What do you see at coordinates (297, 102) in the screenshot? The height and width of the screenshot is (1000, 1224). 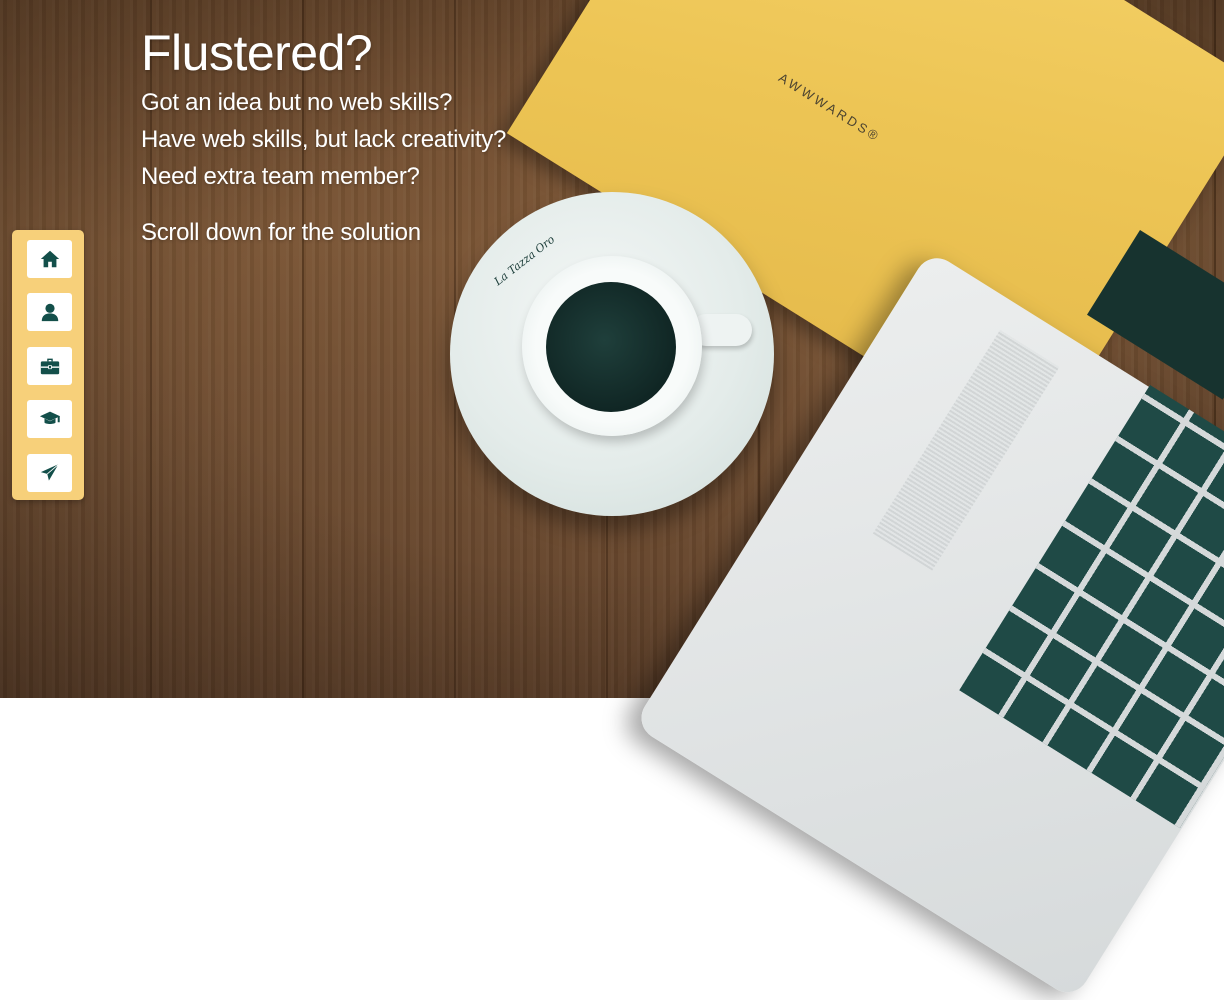 I see `hero-line-1: Got an idea but no web skills?` at bounding box center [297, 102].